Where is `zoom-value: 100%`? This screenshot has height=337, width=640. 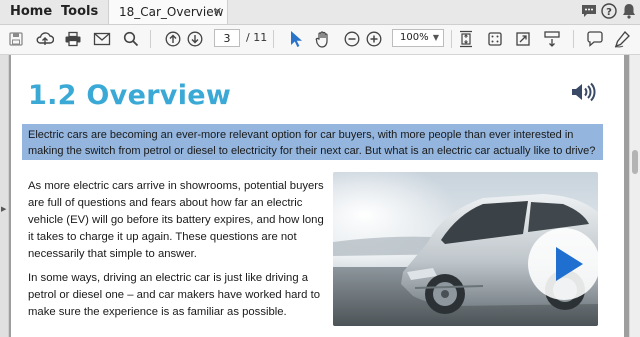 zoom-value: 100% is located at coordinates (414, 37).